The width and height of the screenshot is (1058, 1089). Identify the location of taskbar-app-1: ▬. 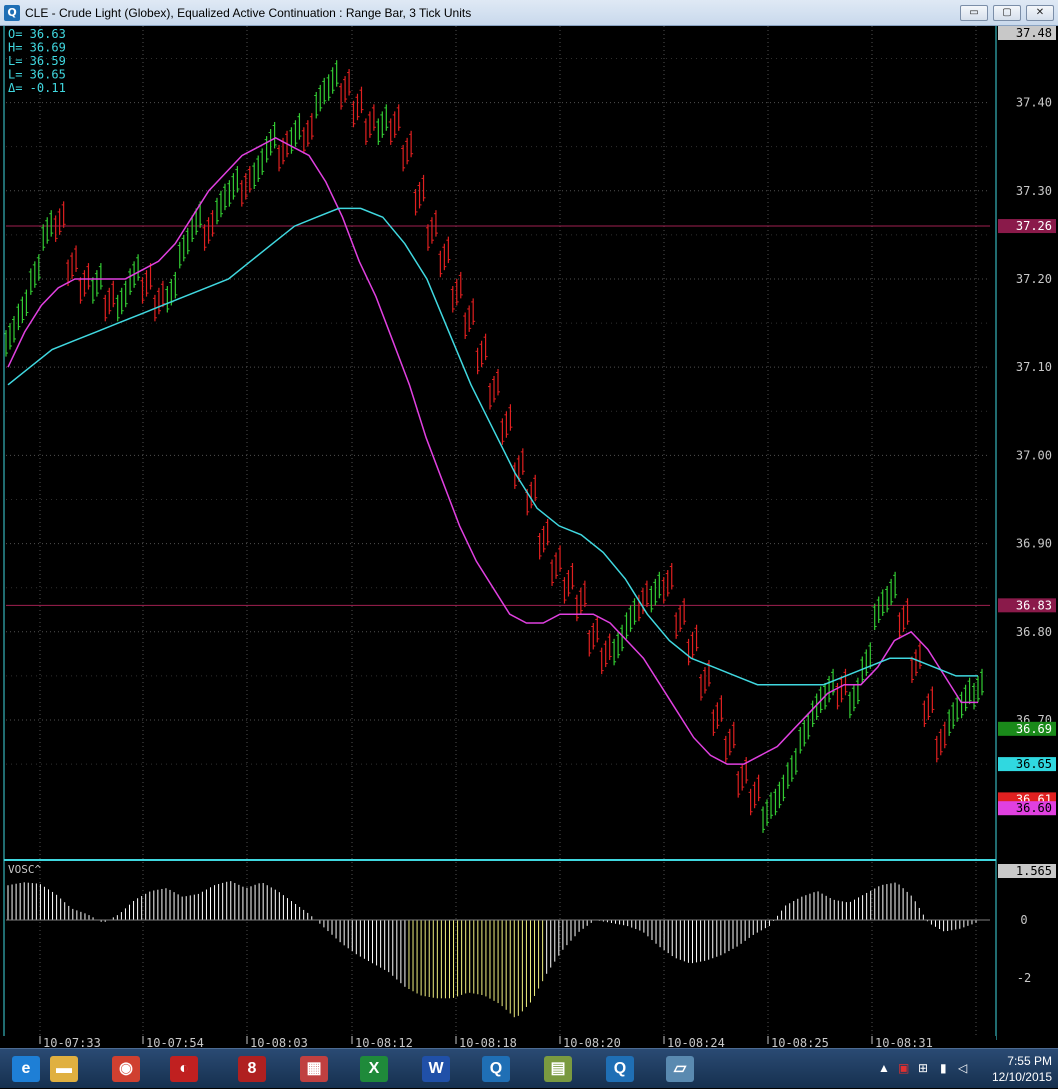
(64, 1069).